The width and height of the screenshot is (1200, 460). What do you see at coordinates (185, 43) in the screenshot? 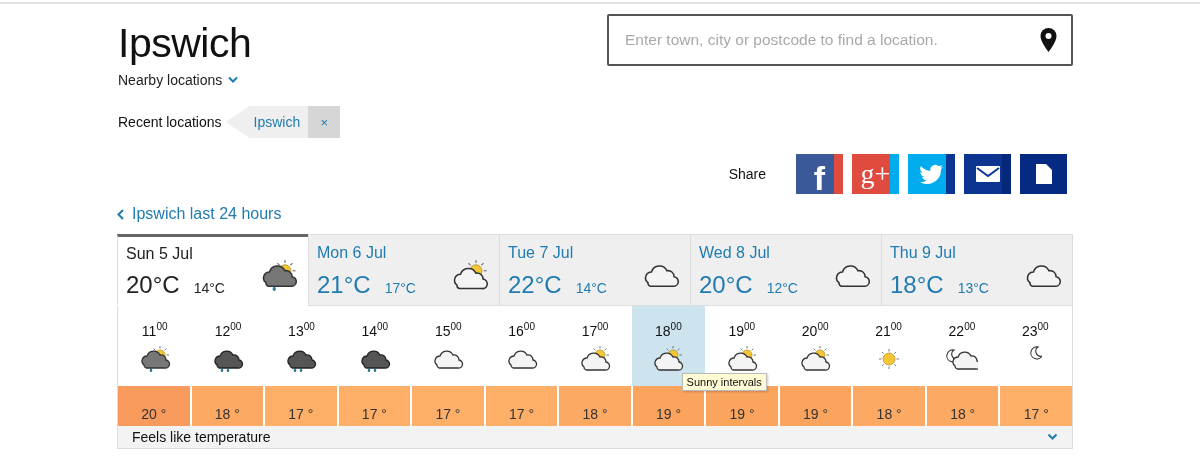
I see `location-title: Ipswich` at bounding box center [185, 43].